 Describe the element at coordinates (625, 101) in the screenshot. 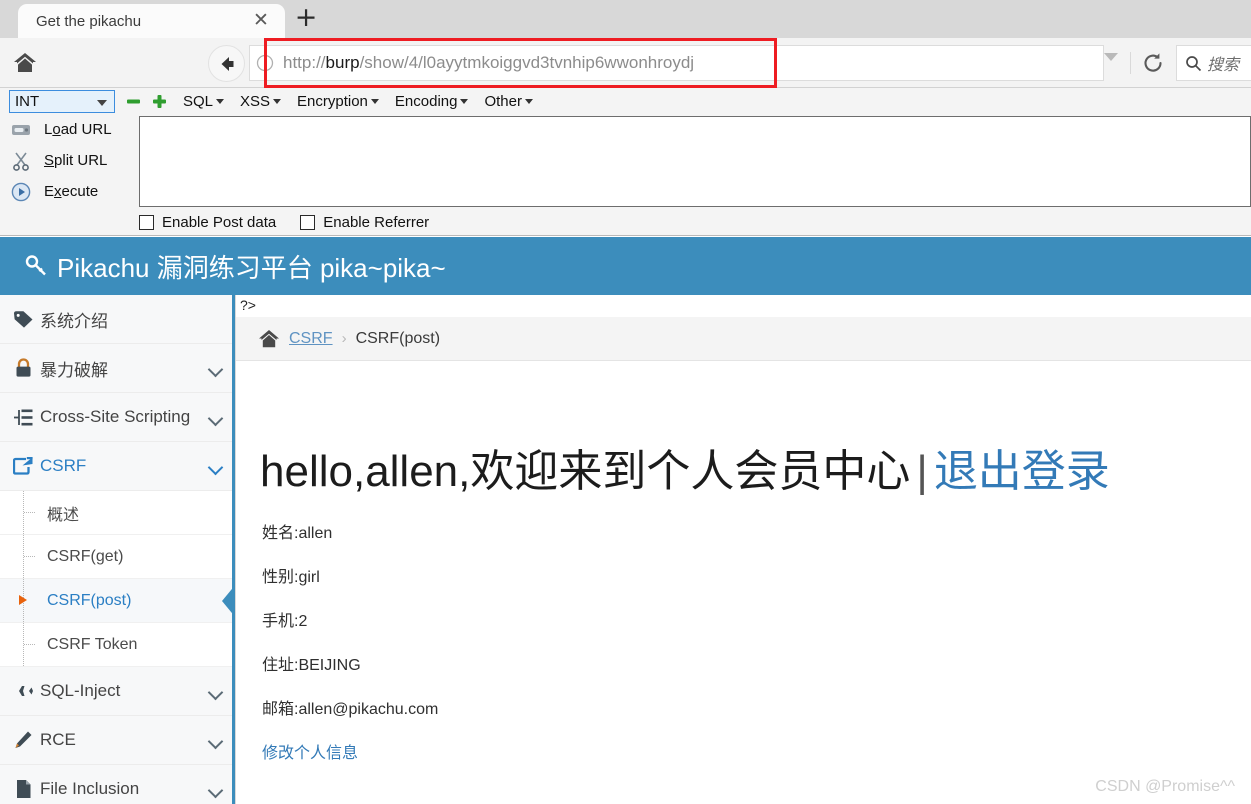

I see `hackbar-menu-row: INT SQL XSS Encryption Encoding Other` at that location.